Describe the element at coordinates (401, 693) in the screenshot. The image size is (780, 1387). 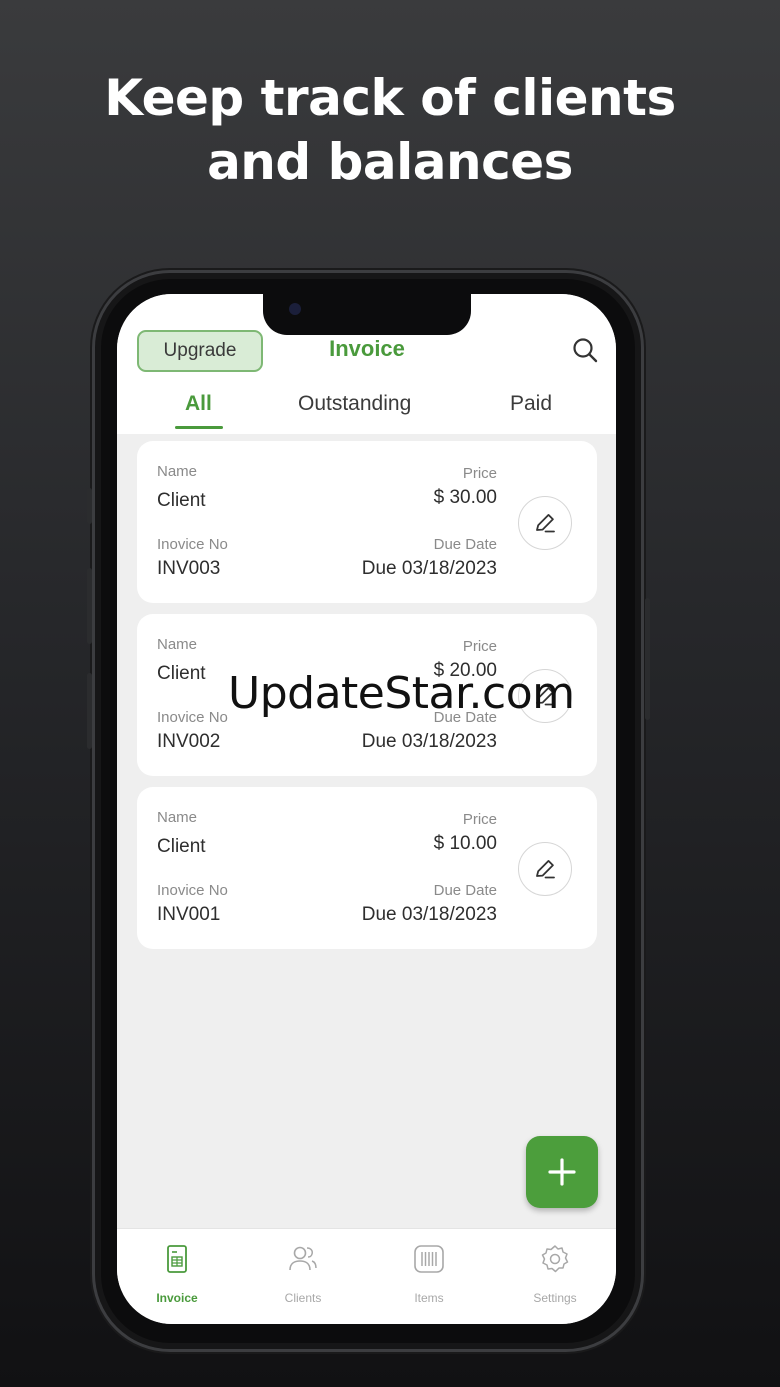
I see `watermark: UpdateStar.com` at that location.